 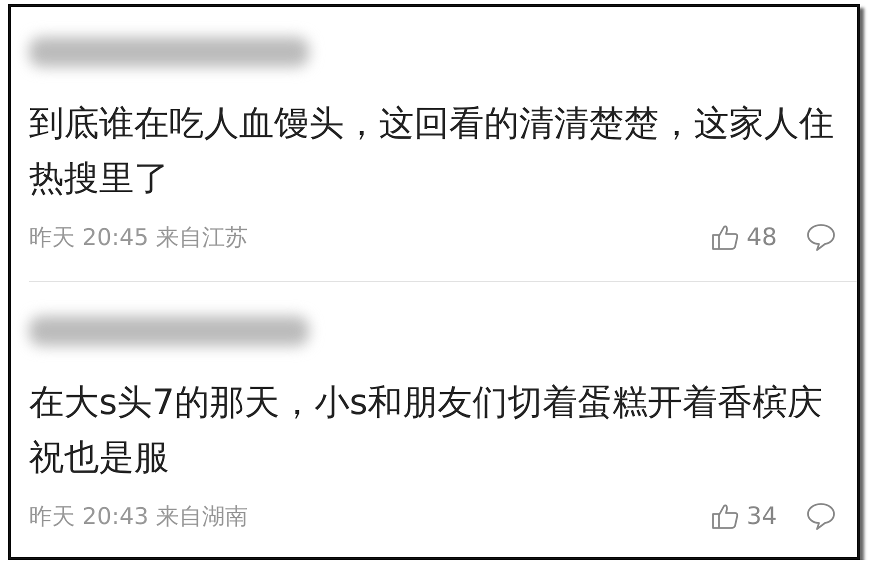 I want to click on like-count: 48, so click(x=761, y=237).